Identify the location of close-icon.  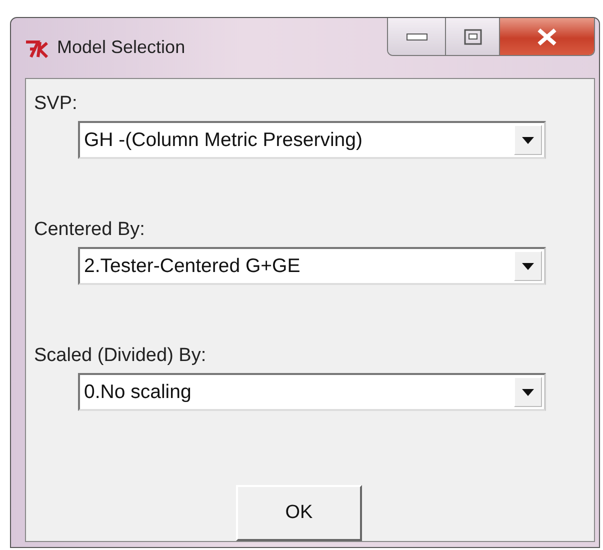
(547, 37).